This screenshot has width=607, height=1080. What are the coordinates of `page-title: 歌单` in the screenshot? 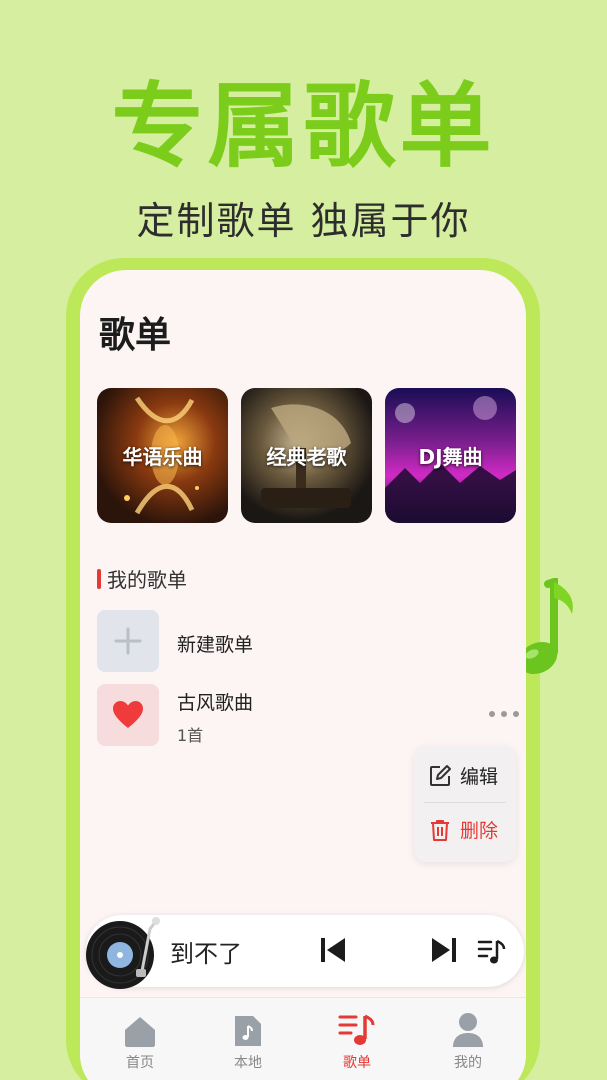 It's located at (135, 335).